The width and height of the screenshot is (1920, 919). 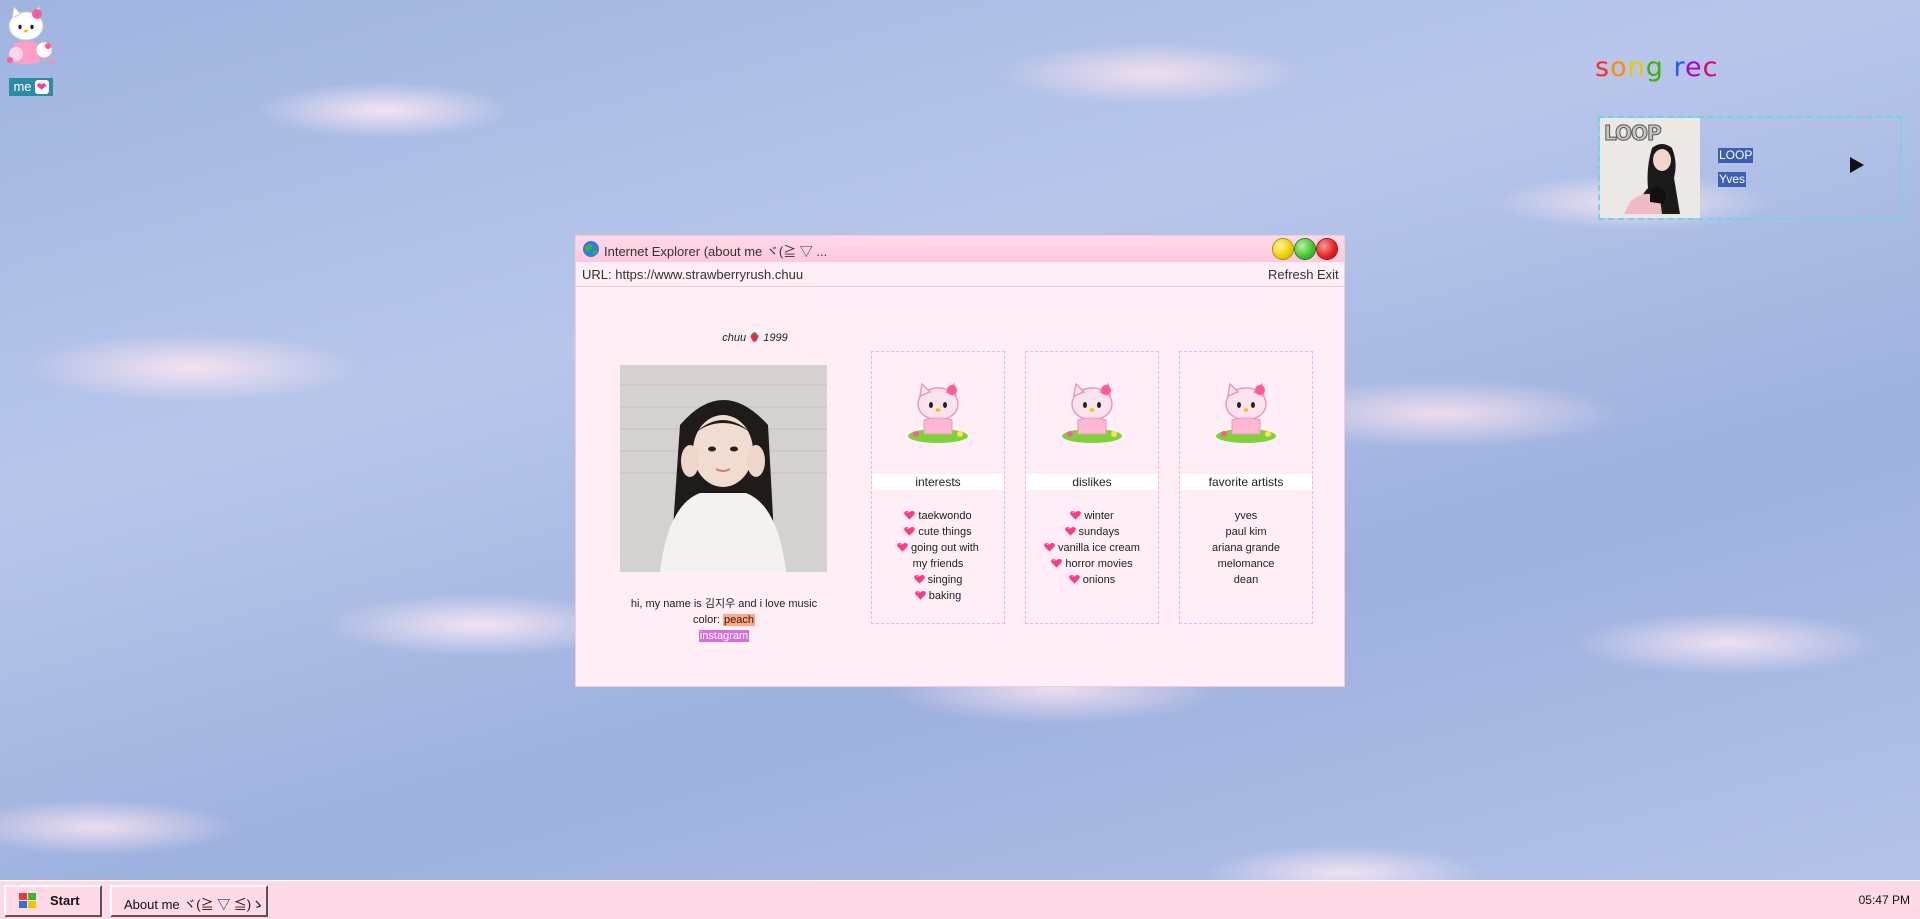 What do you see at coordinates (1636, 67) in the screenshot?
I see `song-rec-title-letter: n` at bounding box center [1636, 67].